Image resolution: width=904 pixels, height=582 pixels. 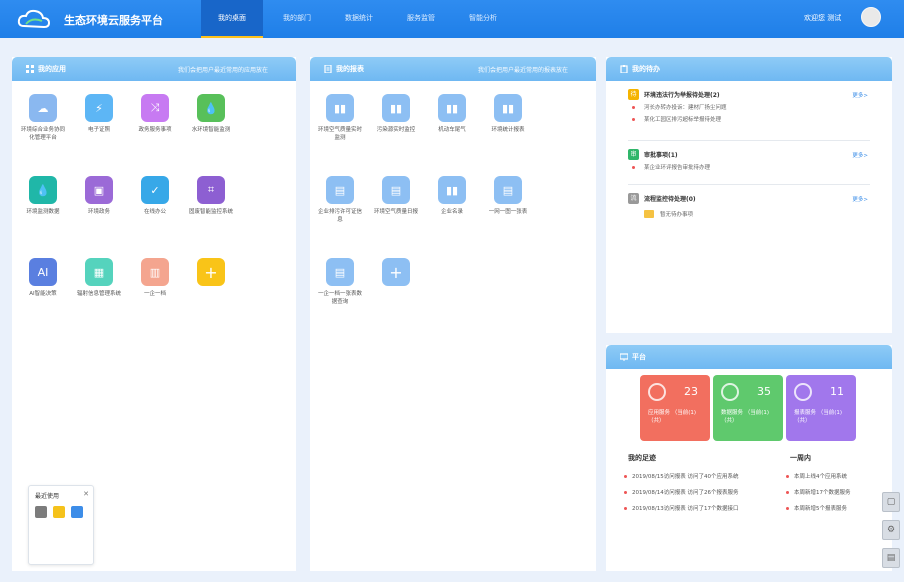 I want to click on report-tile: ▮▮ 企业名录, so click(x=452, y=196).